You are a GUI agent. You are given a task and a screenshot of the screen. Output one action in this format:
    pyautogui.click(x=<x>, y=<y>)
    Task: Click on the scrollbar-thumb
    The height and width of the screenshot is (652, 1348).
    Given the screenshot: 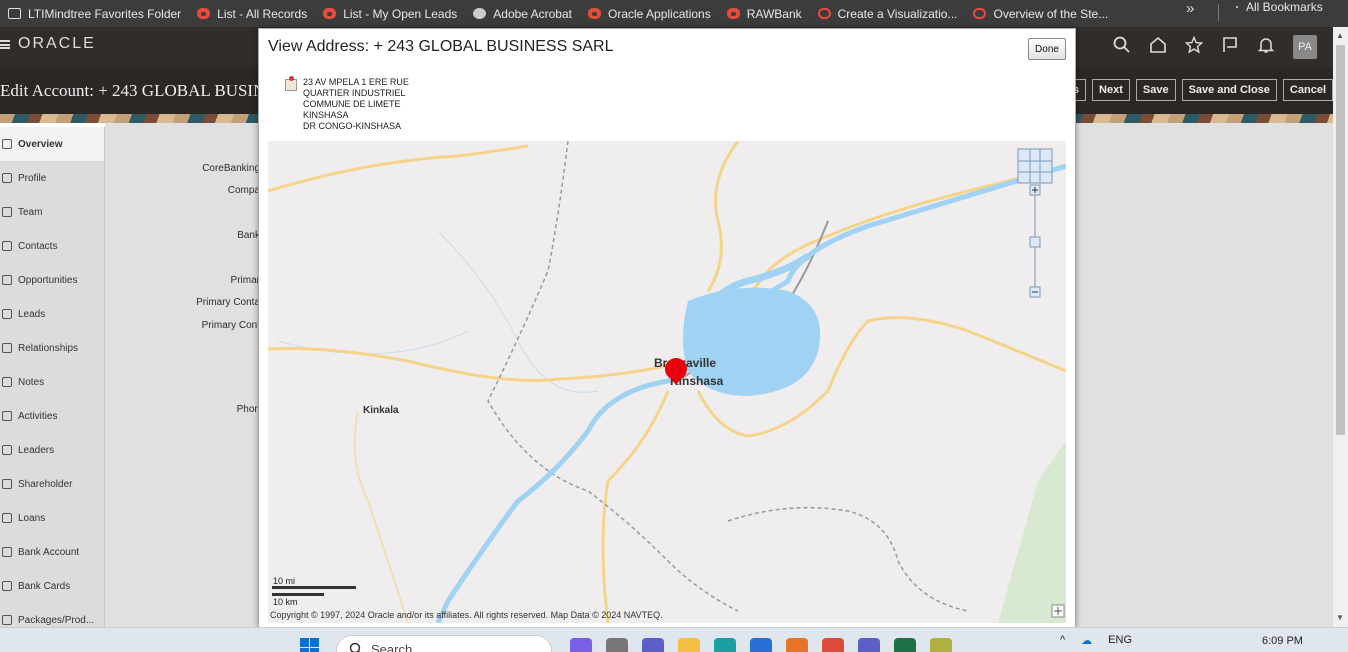 What is the action you would take?
    pyautogui.click(x=1340, y=240)
    